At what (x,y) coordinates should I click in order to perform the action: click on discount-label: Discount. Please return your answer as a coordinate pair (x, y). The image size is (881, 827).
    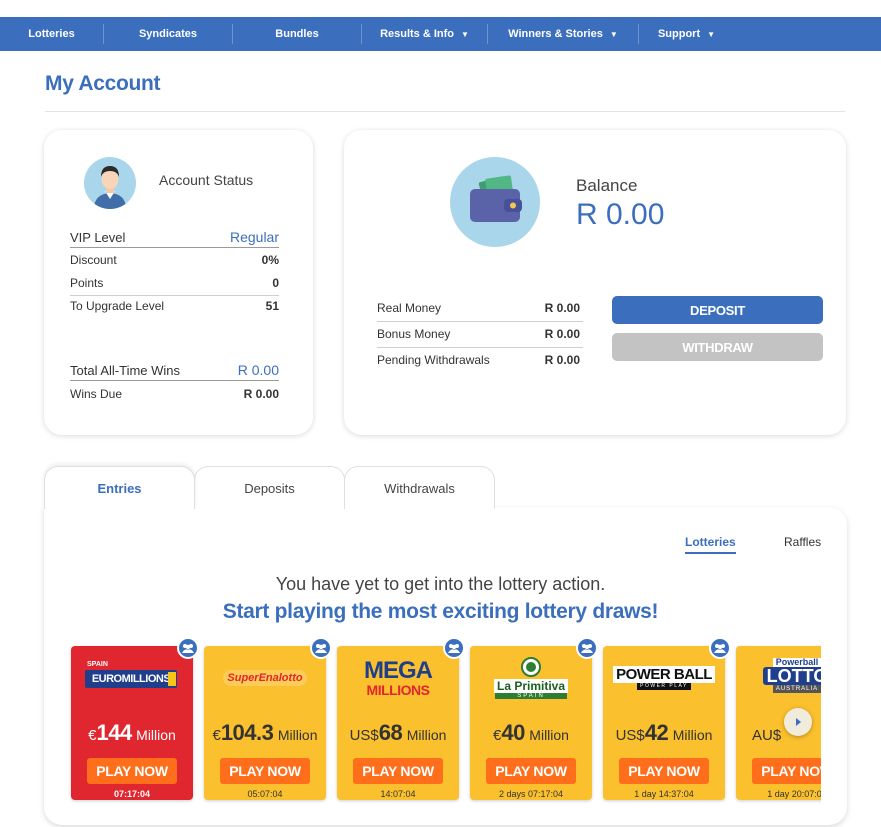
    Looking at the image, I should click on (93, 260).